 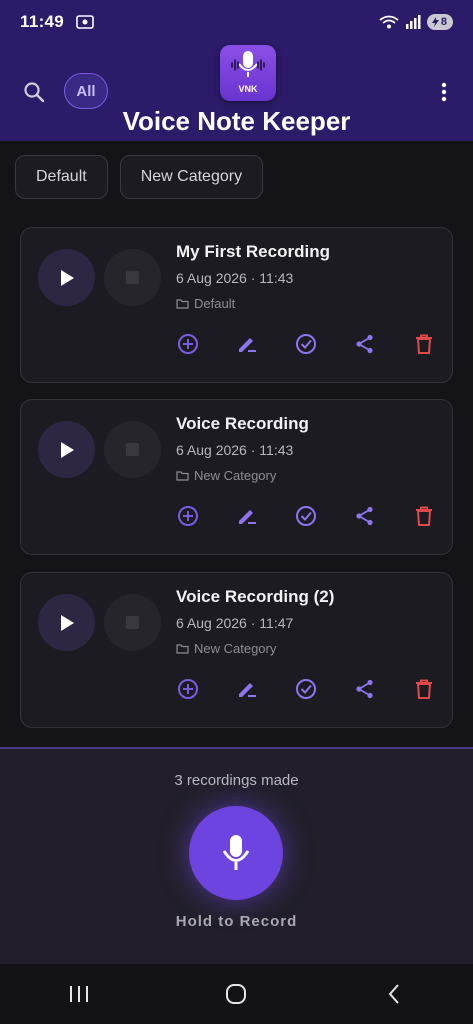 What do you see at coordinates (248, 64) in the screenshot?
I see `logo-mic-icon` at bounding box center [248, 64].